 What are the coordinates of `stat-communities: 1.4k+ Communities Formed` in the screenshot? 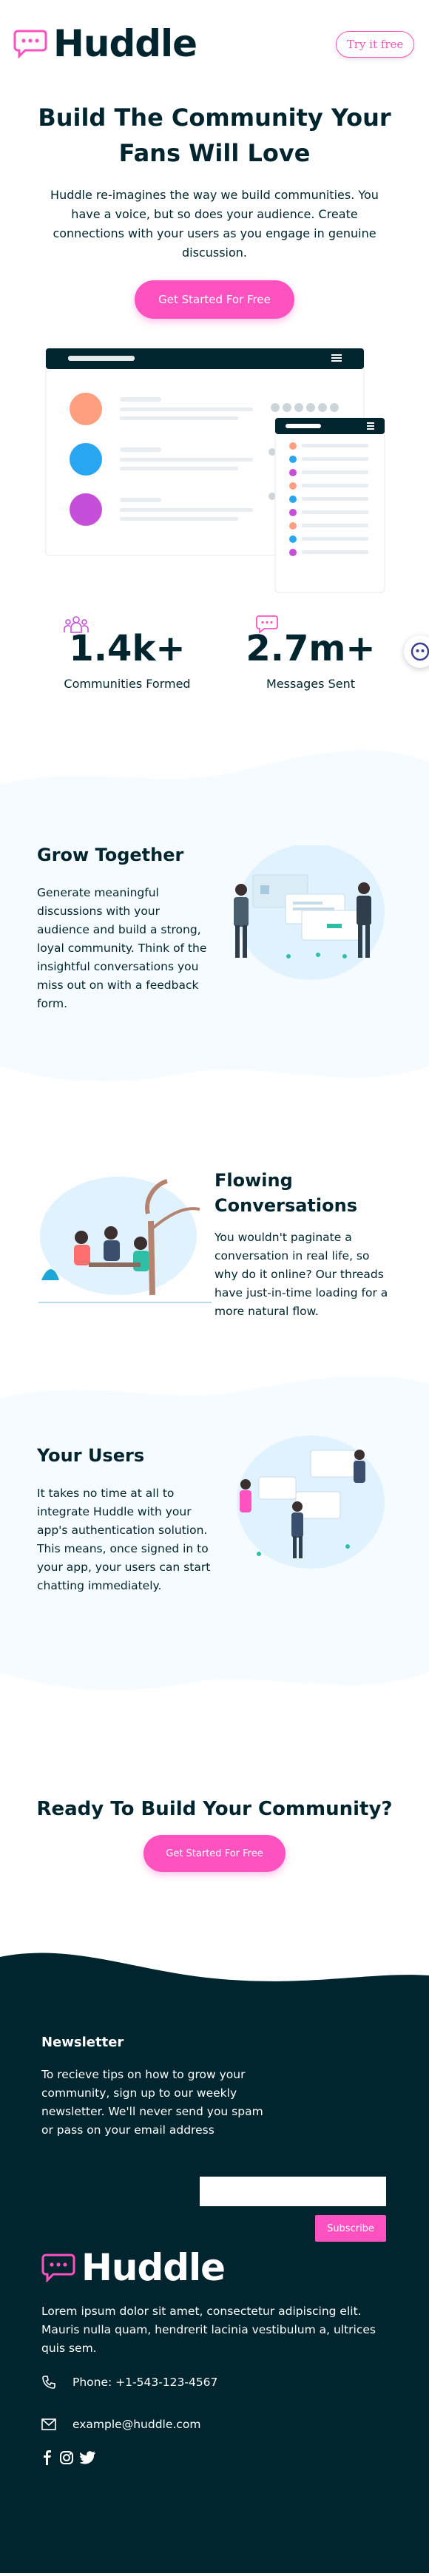 It's located at (127, 653).